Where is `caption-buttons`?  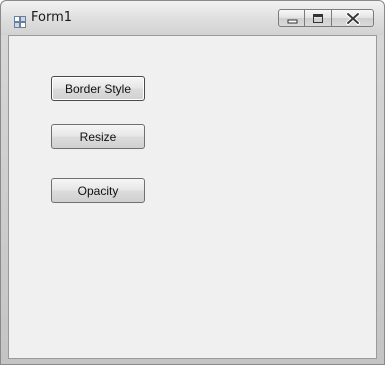 caption-buttons is located at coordinates (326, 18).